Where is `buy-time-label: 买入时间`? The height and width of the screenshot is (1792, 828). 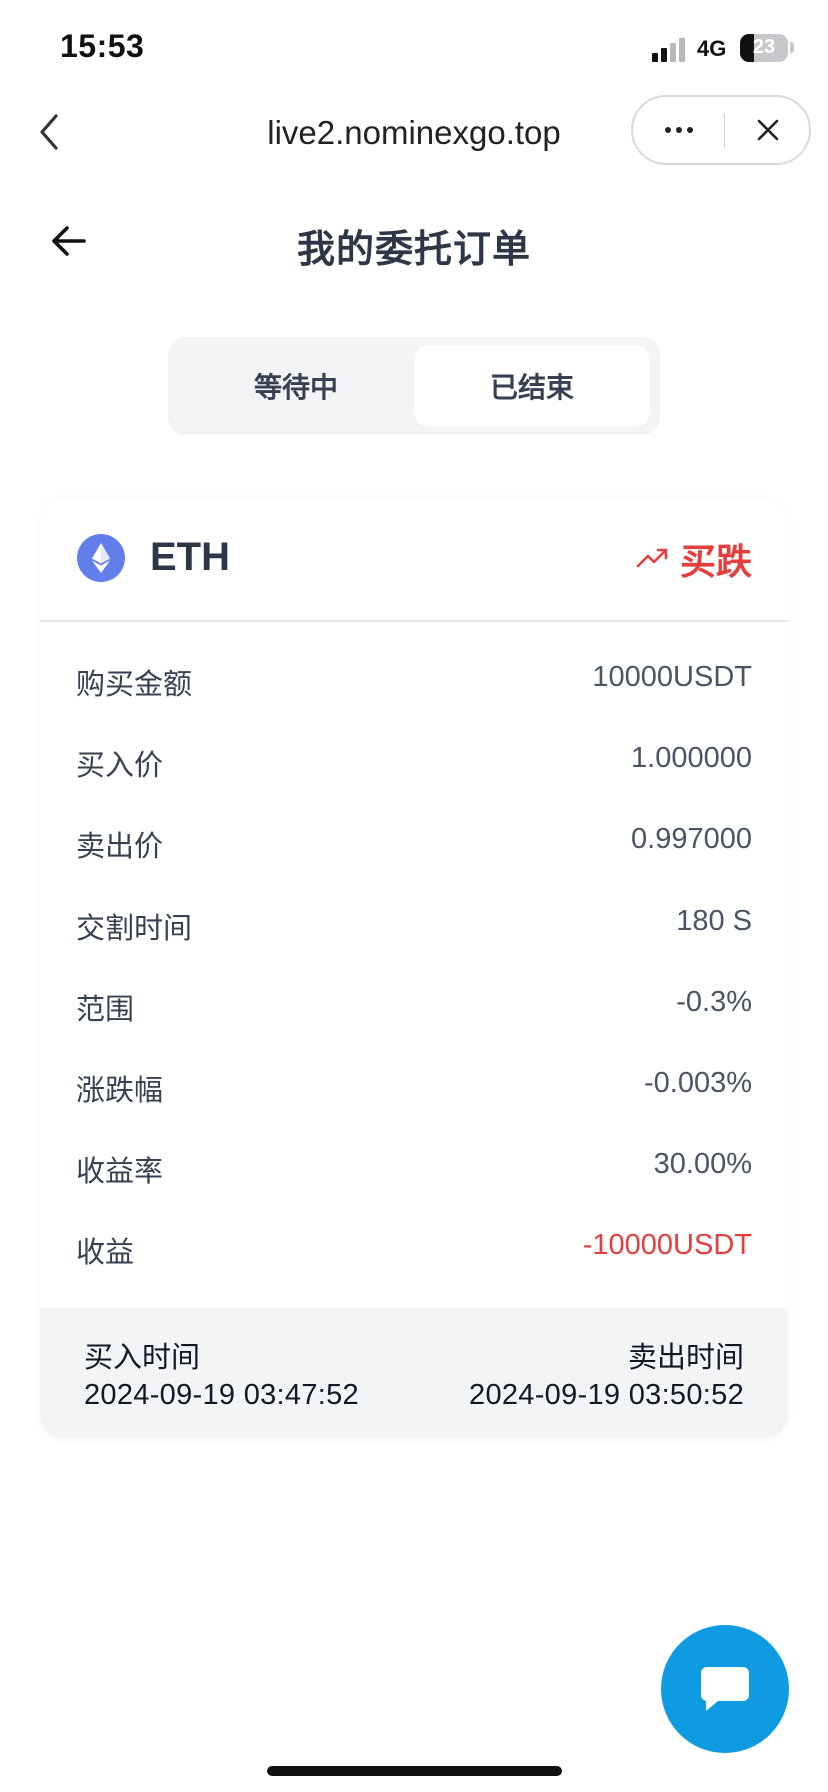
buy-time-label: 买入时间 is located at coordinates (142, 1358).